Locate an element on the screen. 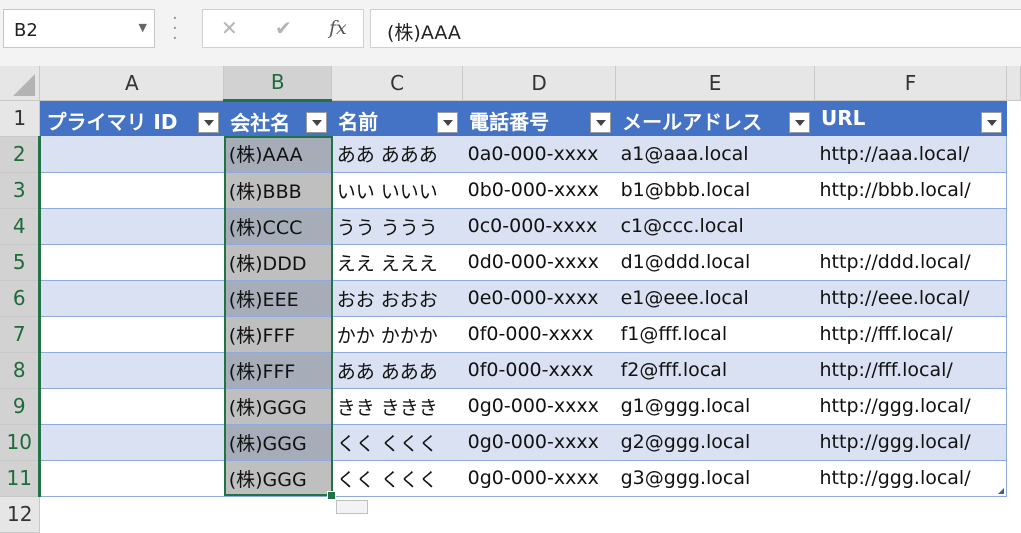 This screenshot has width=1021, height=533. cell-name: きき ききき is located at coordinates (397, 406).